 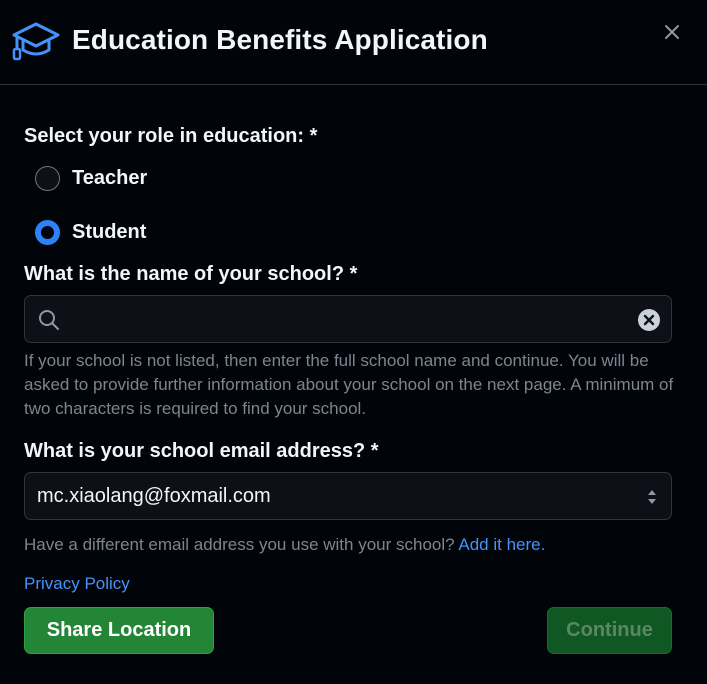 I want to click on clear-icon, so click(x=649, y=320).